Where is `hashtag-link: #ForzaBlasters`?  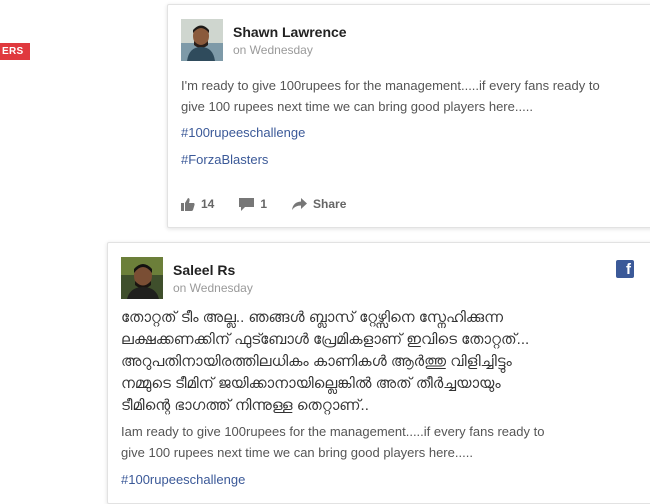 hashtag-link: #ForzaBlasters is located at coordinates (224, 159).